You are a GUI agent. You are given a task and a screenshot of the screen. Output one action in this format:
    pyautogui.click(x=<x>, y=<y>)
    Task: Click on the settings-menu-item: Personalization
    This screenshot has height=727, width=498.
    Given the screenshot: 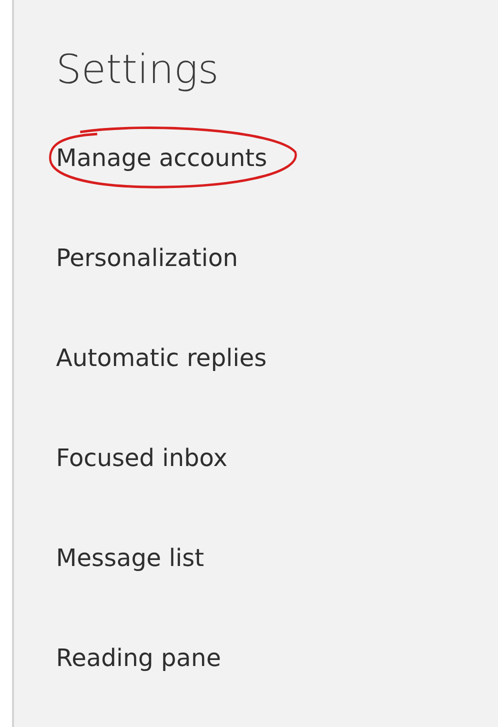 What is the action you would take?
    pyautogui.click(x=147, y=258)
    